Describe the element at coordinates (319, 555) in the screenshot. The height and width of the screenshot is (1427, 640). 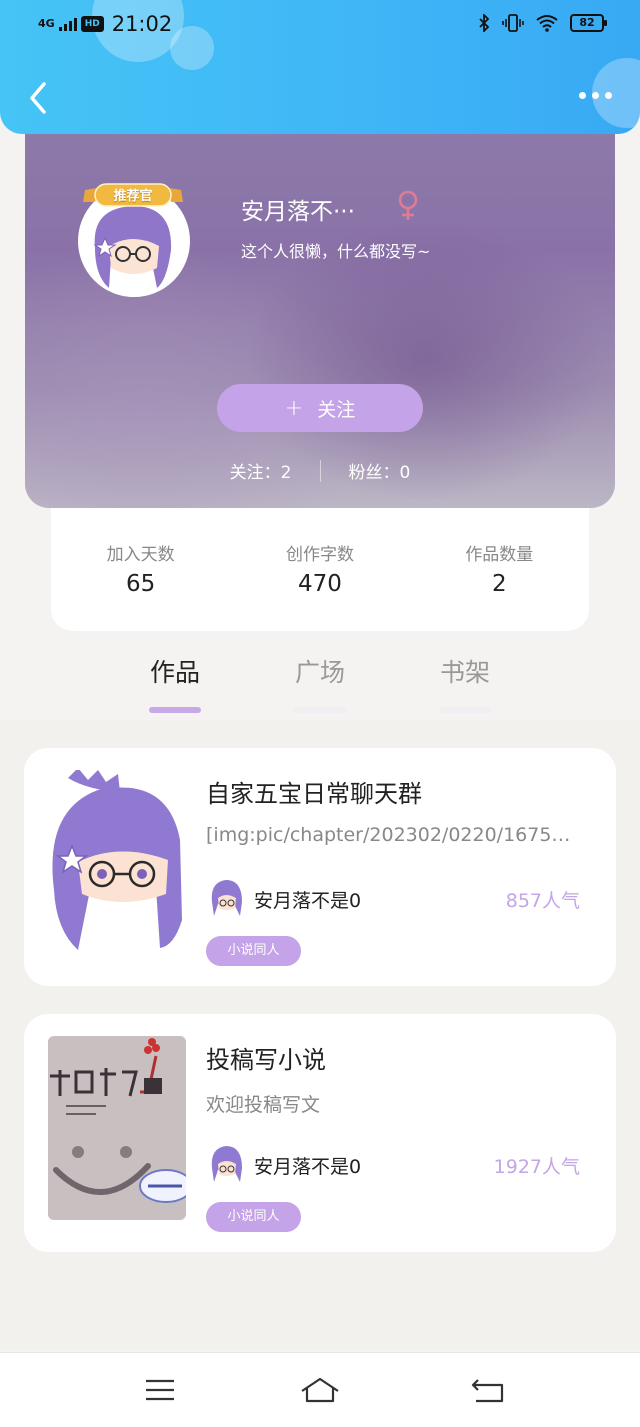
I see `stat-label: 创作字数` at that location.